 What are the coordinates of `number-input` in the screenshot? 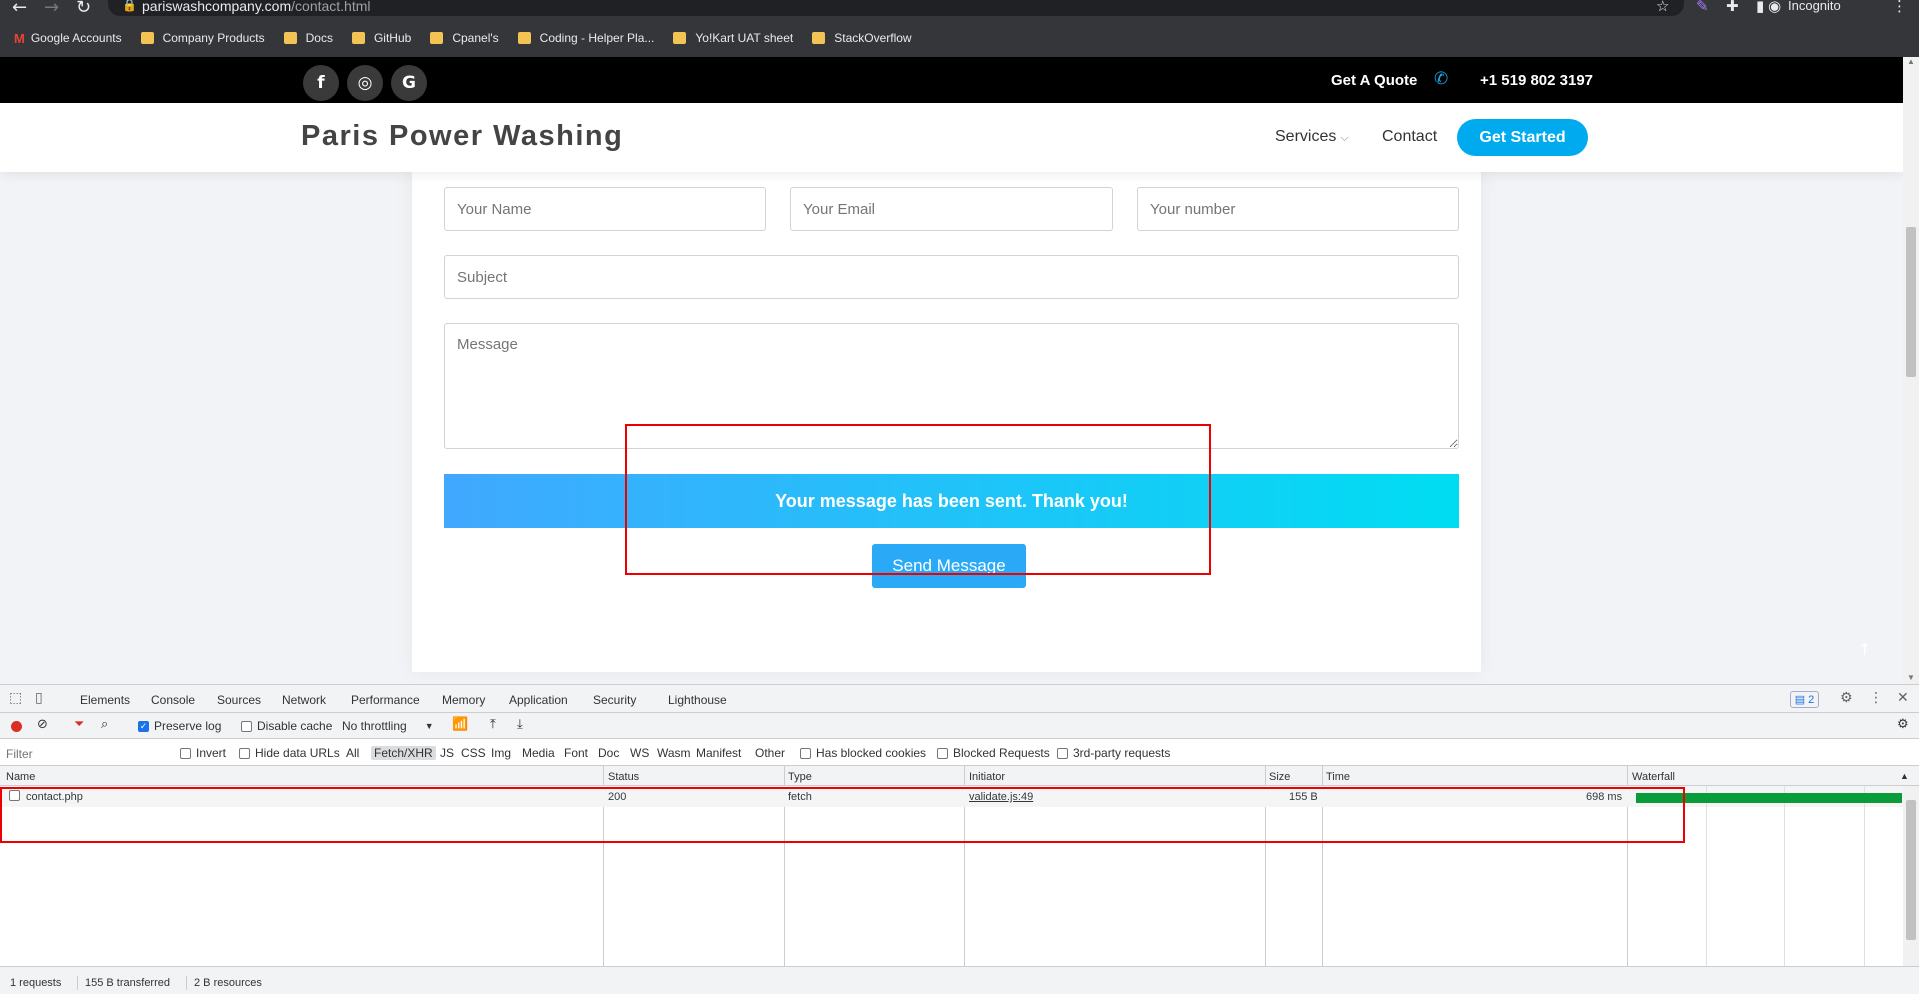 It's located at (1298, 209).